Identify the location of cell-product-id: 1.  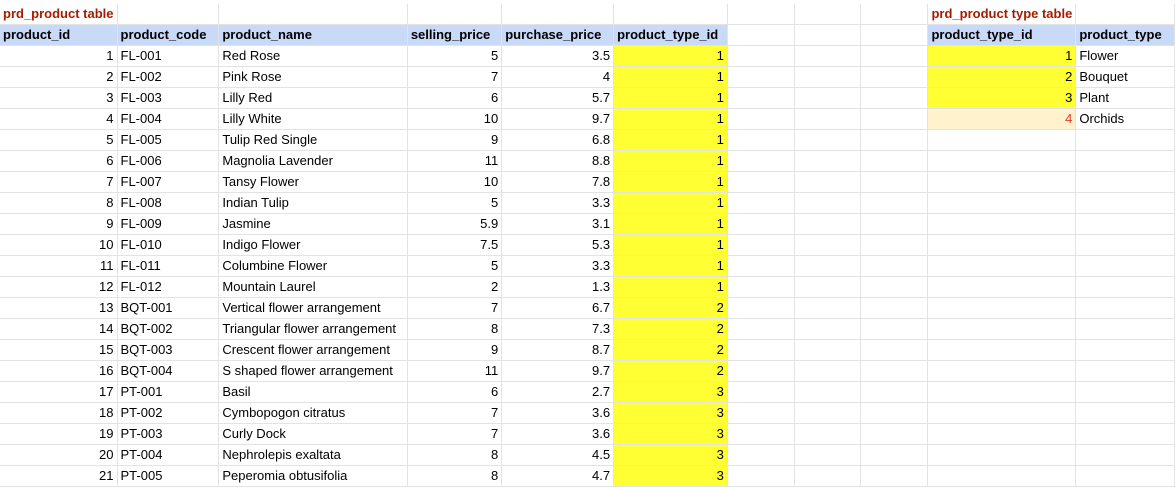
(59, 56).